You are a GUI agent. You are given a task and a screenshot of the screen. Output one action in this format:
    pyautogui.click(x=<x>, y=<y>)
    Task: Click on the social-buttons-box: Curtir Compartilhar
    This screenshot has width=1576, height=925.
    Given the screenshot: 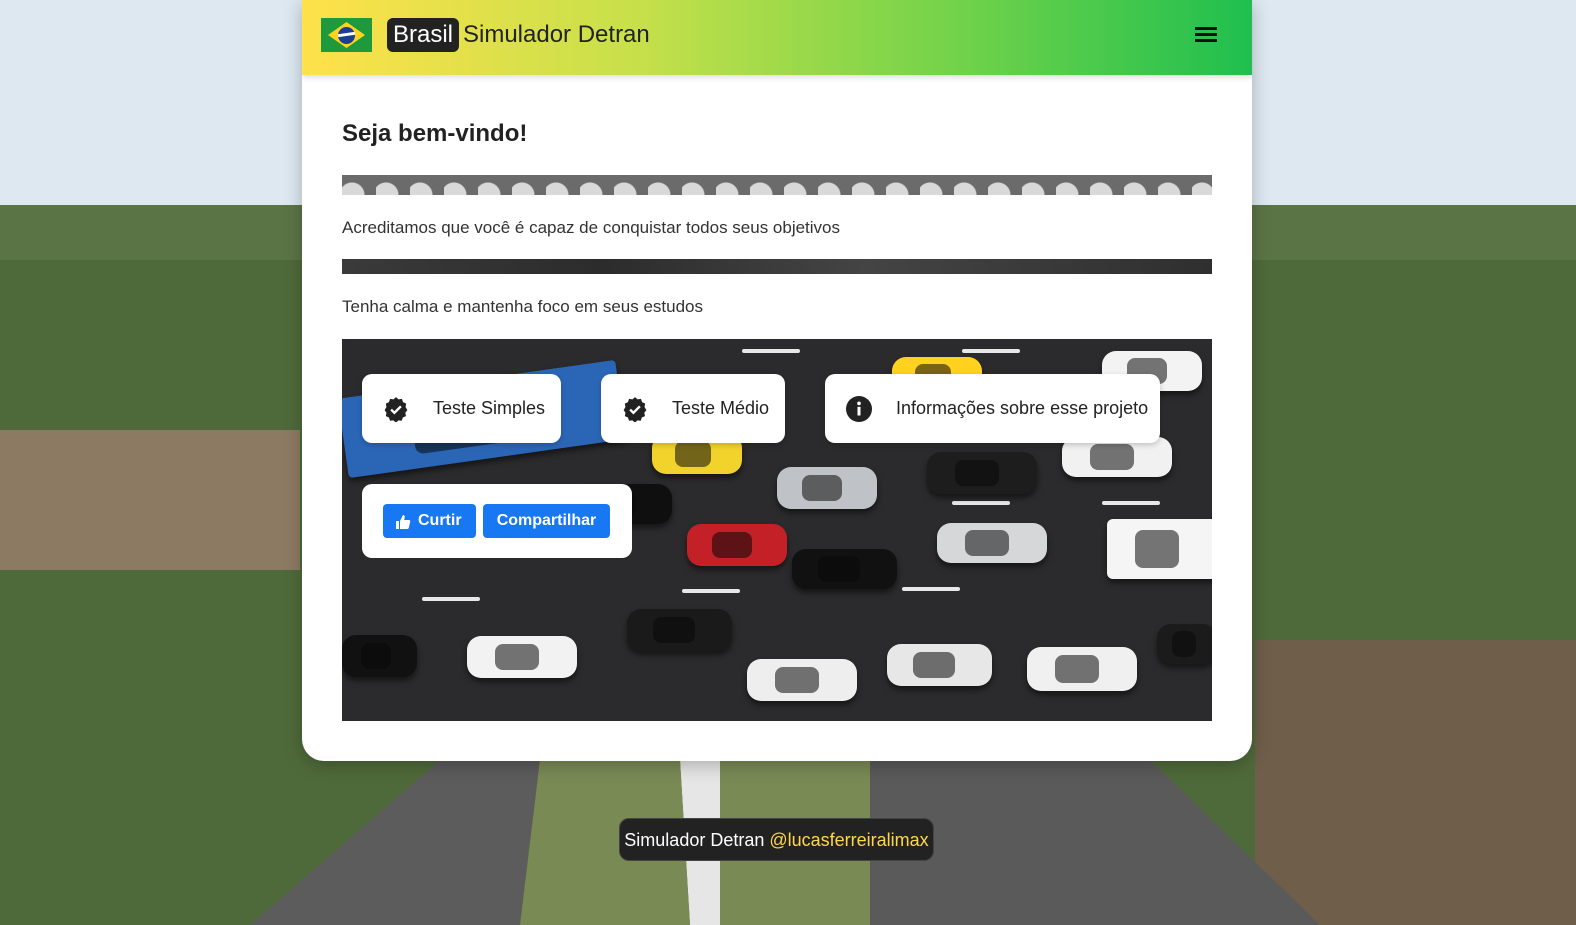 What is the action you would take?
    pyautogui.click(x=497, y=521)
    